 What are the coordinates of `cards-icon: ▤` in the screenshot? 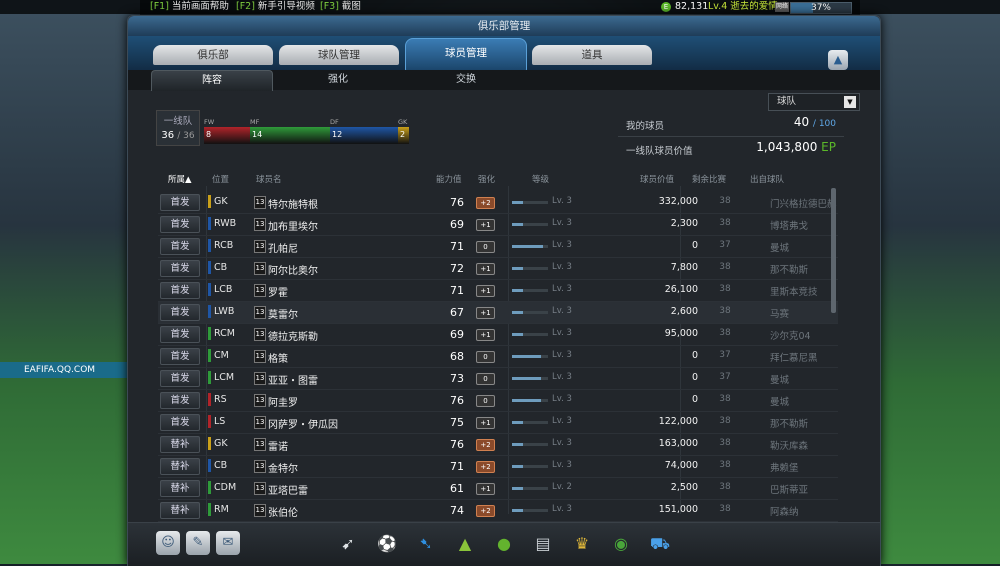 It's located at (543, 544).